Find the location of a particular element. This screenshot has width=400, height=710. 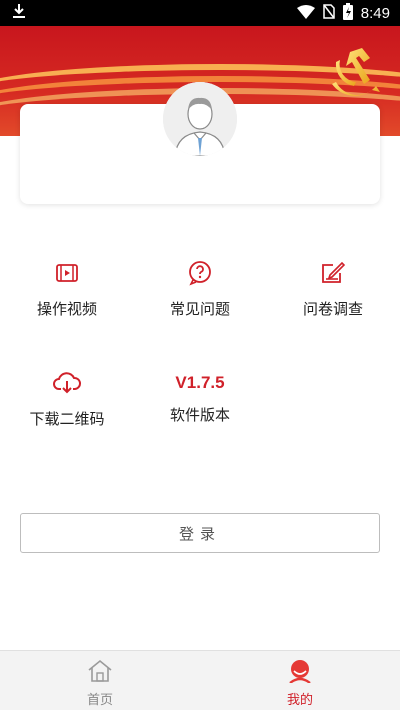

bottom-nav: 首页 我的 is located at coordinates (200, 680).